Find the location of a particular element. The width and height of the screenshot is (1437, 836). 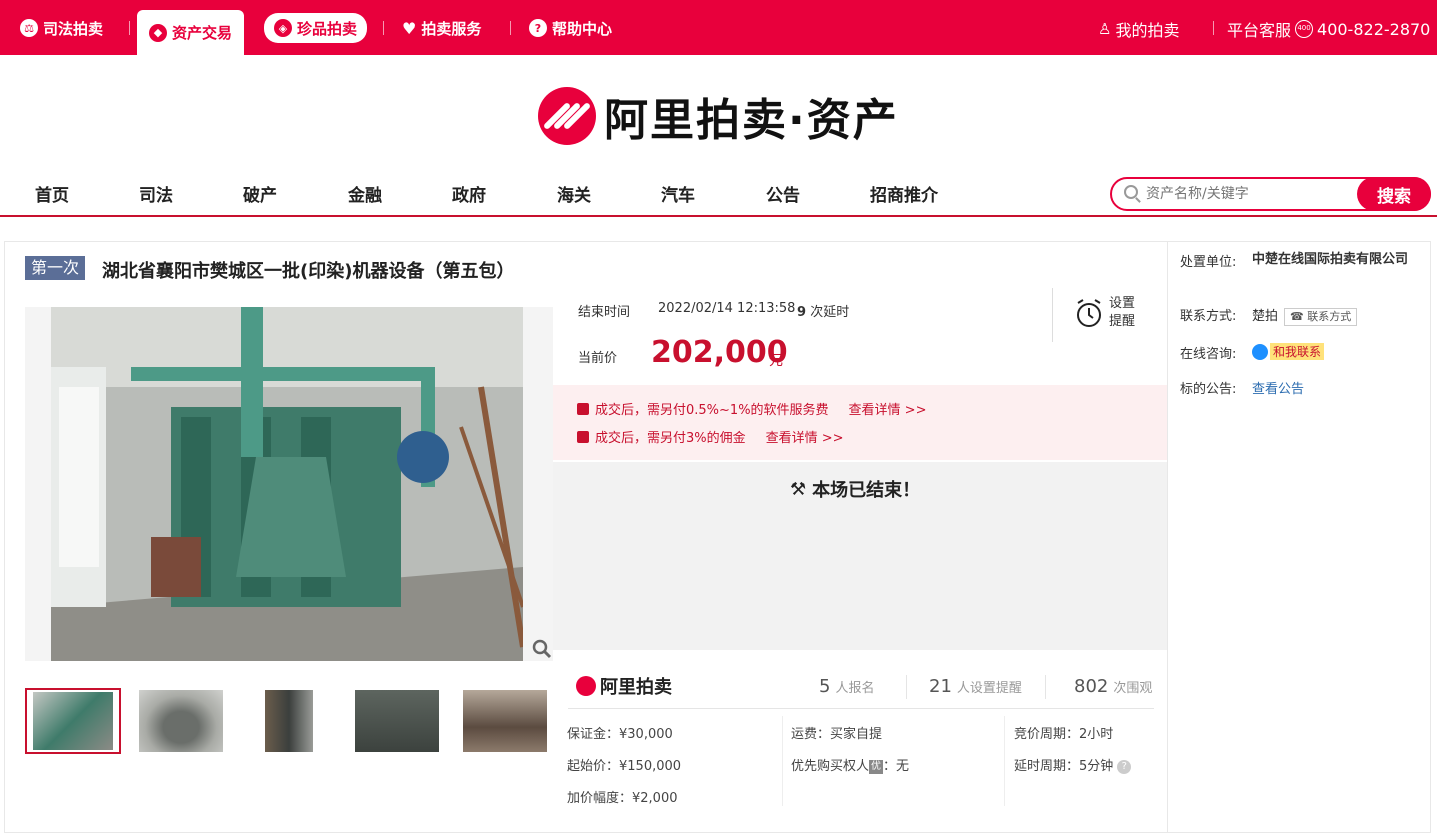

priority-label: 优先购买权人 is located at coordinates (830, 766).